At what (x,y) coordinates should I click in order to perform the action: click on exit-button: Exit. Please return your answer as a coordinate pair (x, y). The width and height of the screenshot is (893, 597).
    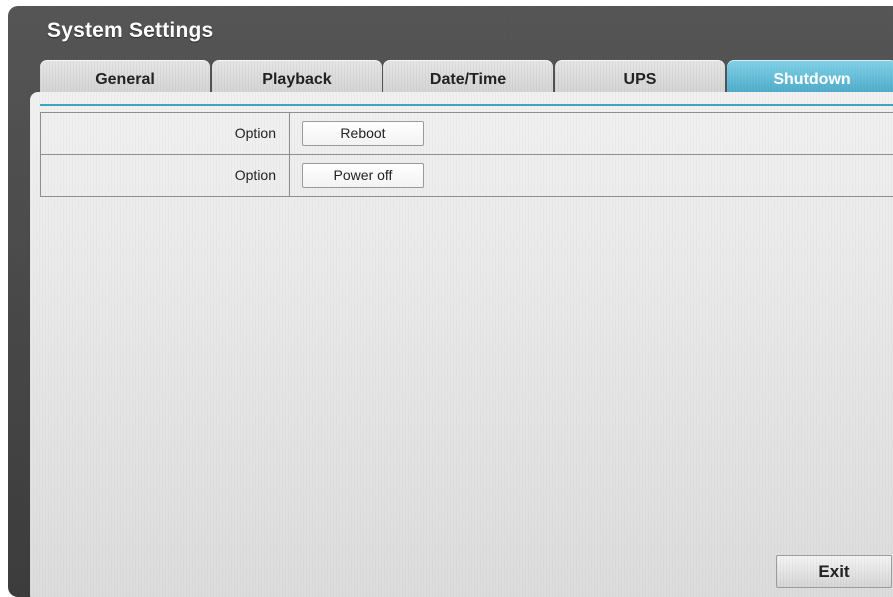
    Looking at the image, I should click on (834, 571).